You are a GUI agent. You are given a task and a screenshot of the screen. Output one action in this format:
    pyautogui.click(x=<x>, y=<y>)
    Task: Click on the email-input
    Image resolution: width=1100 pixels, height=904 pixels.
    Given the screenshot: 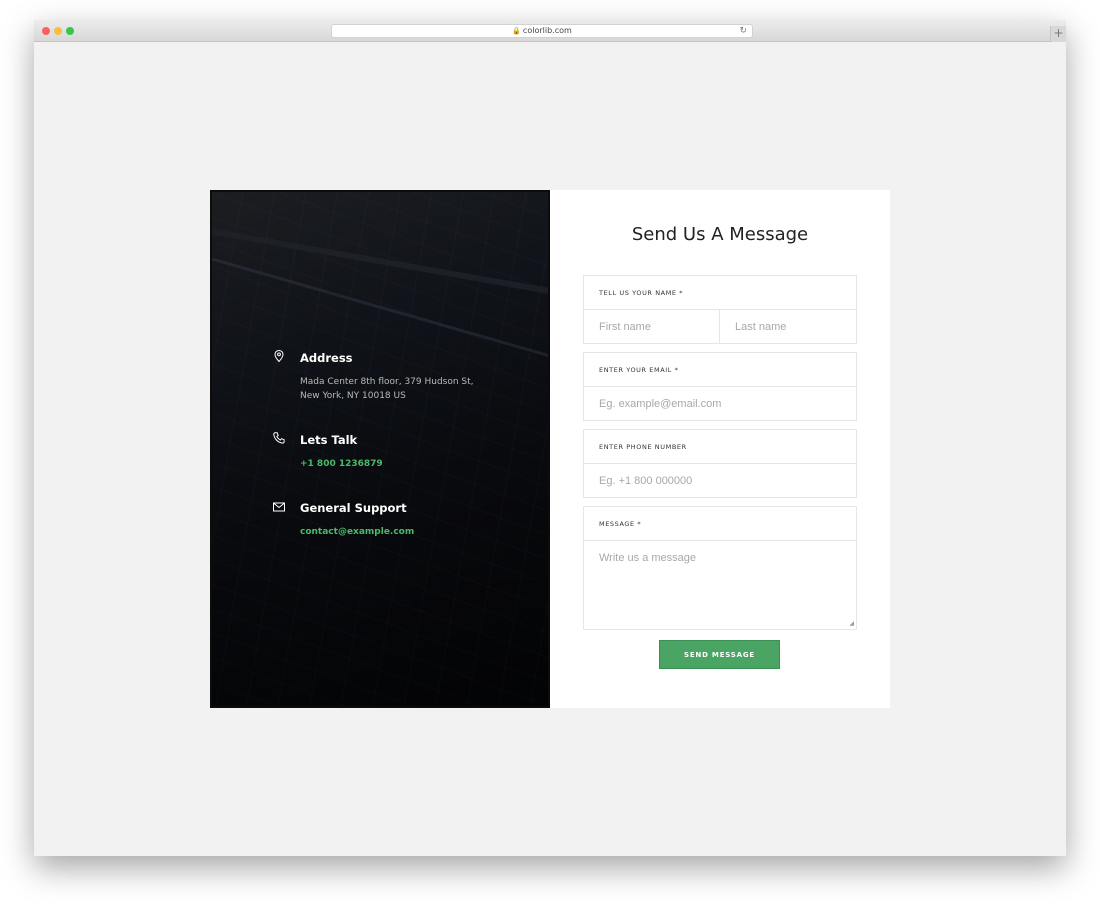 What is the action you would take?
    pyautogui.click(x=720, y=403)
    